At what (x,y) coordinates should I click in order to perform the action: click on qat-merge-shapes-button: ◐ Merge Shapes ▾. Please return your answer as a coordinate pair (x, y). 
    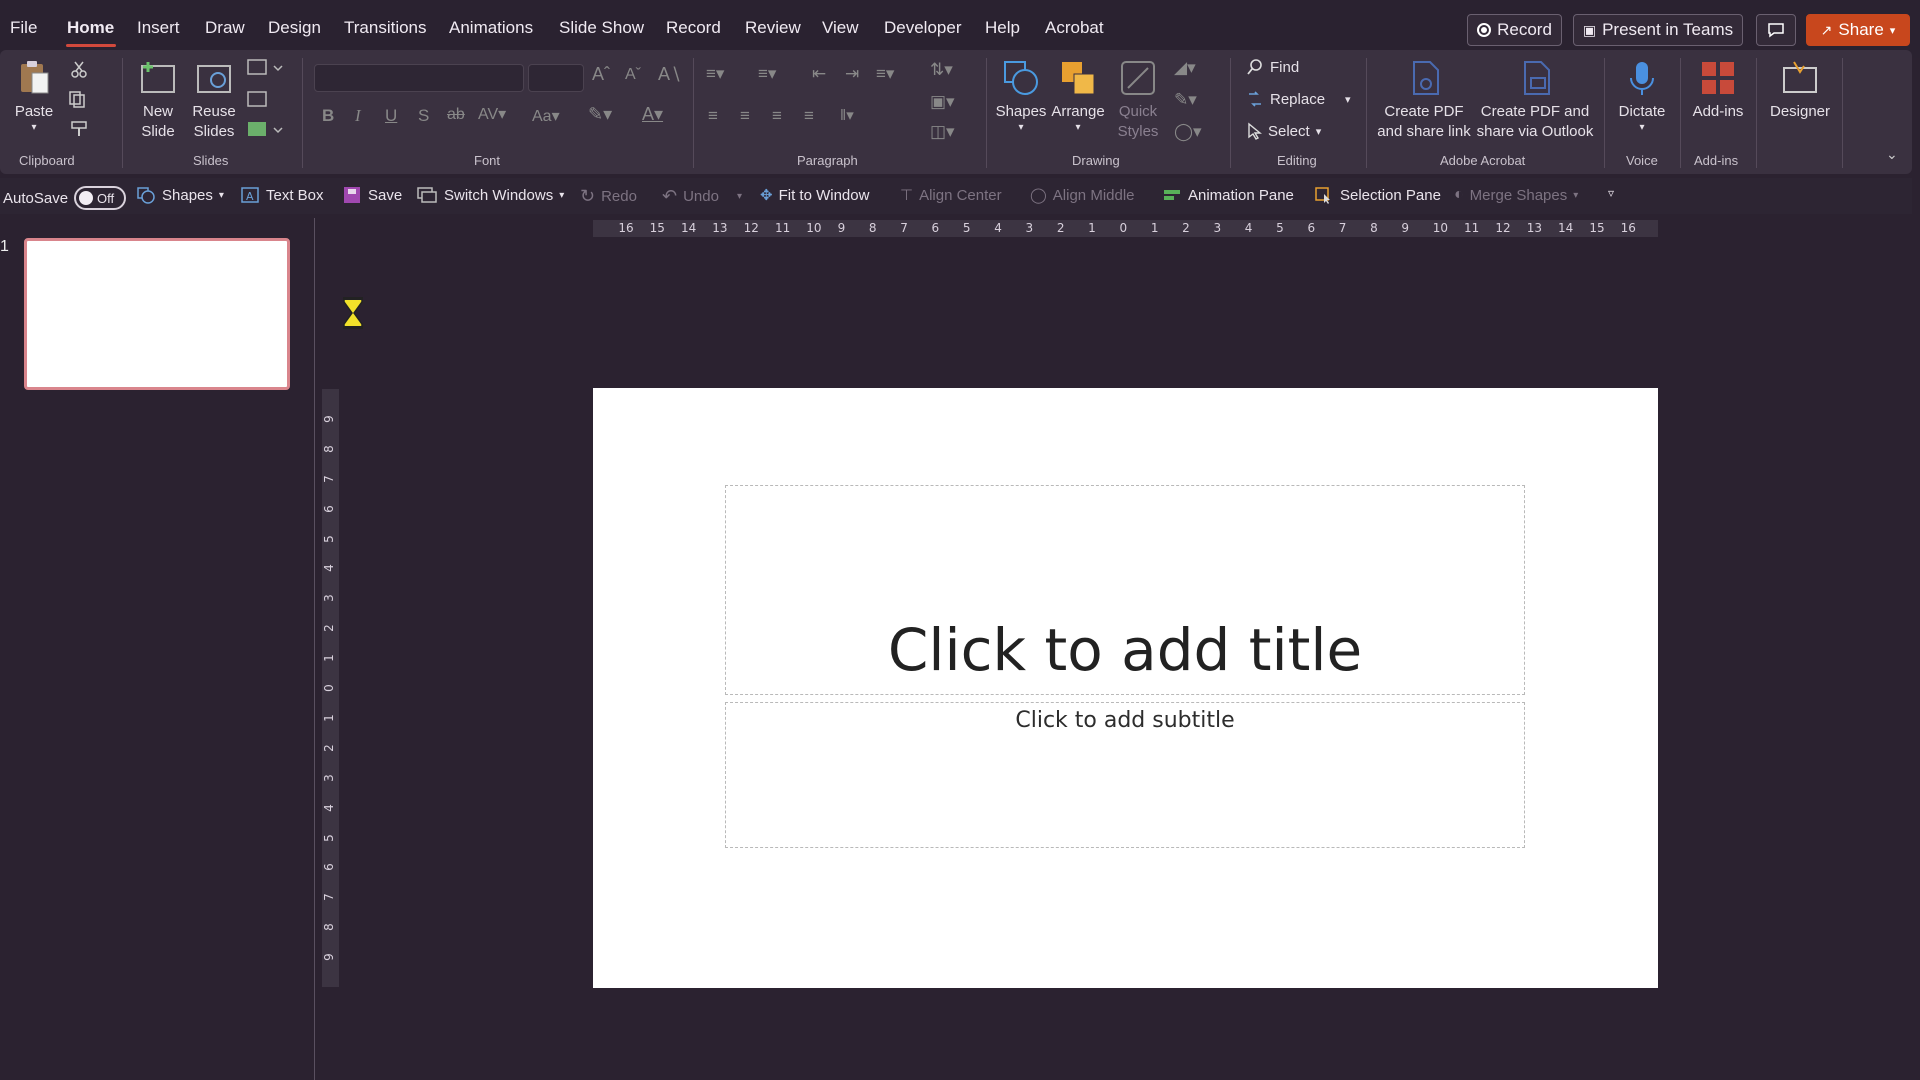
    Looking at the image, I should click on (1516, 195).